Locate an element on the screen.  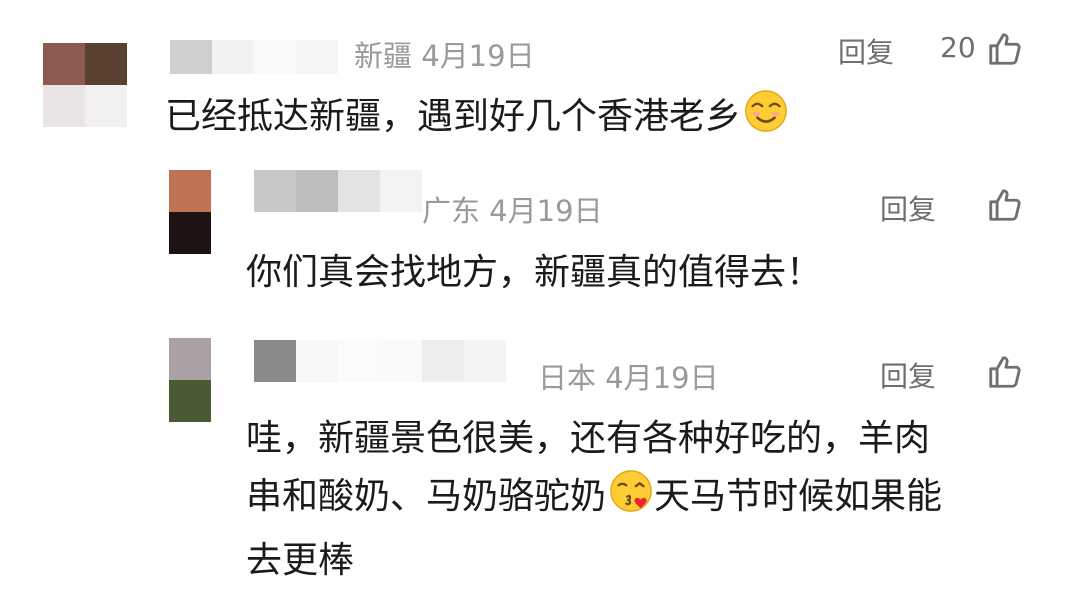
location: 广东 is located at coordinates (451, 211).